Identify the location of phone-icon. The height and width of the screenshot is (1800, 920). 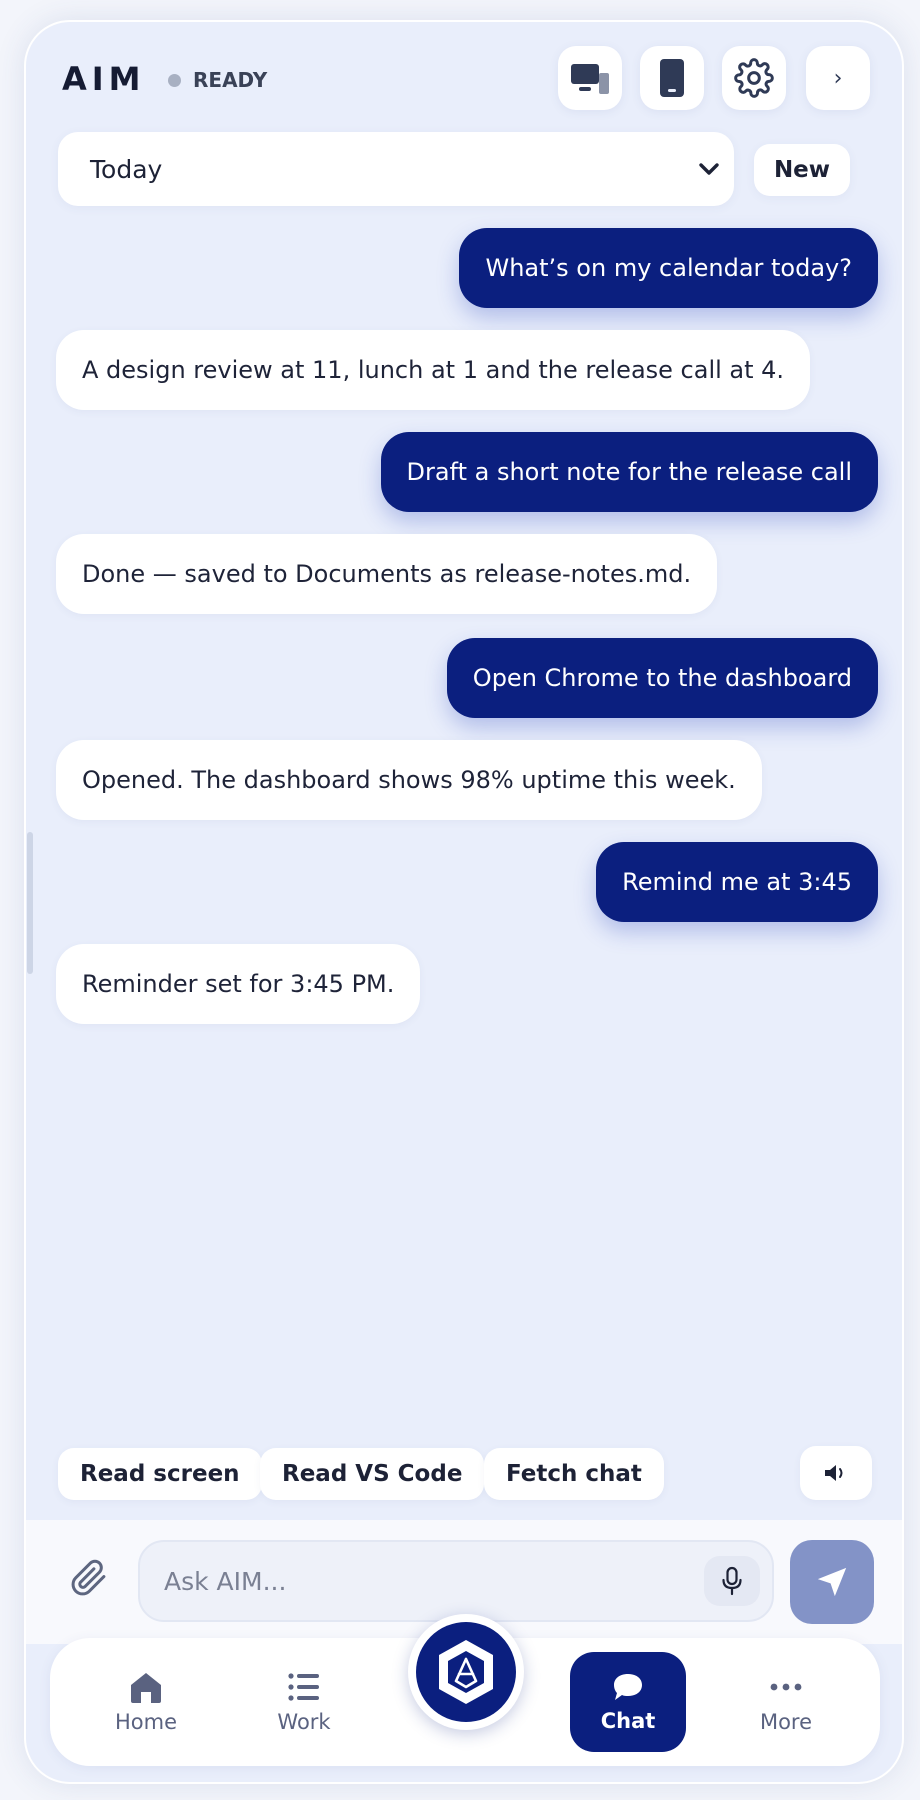
(672, 78).